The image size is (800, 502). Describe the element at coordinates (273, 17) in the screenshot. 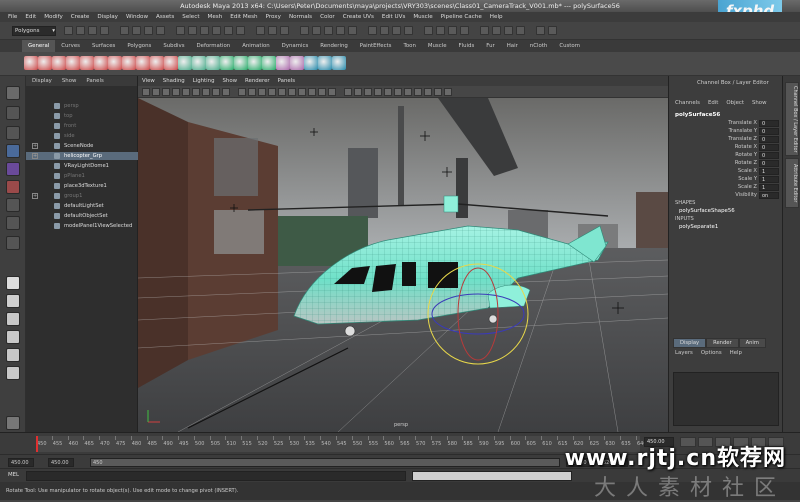

I see `menu-proxy: Proxy` at that location.